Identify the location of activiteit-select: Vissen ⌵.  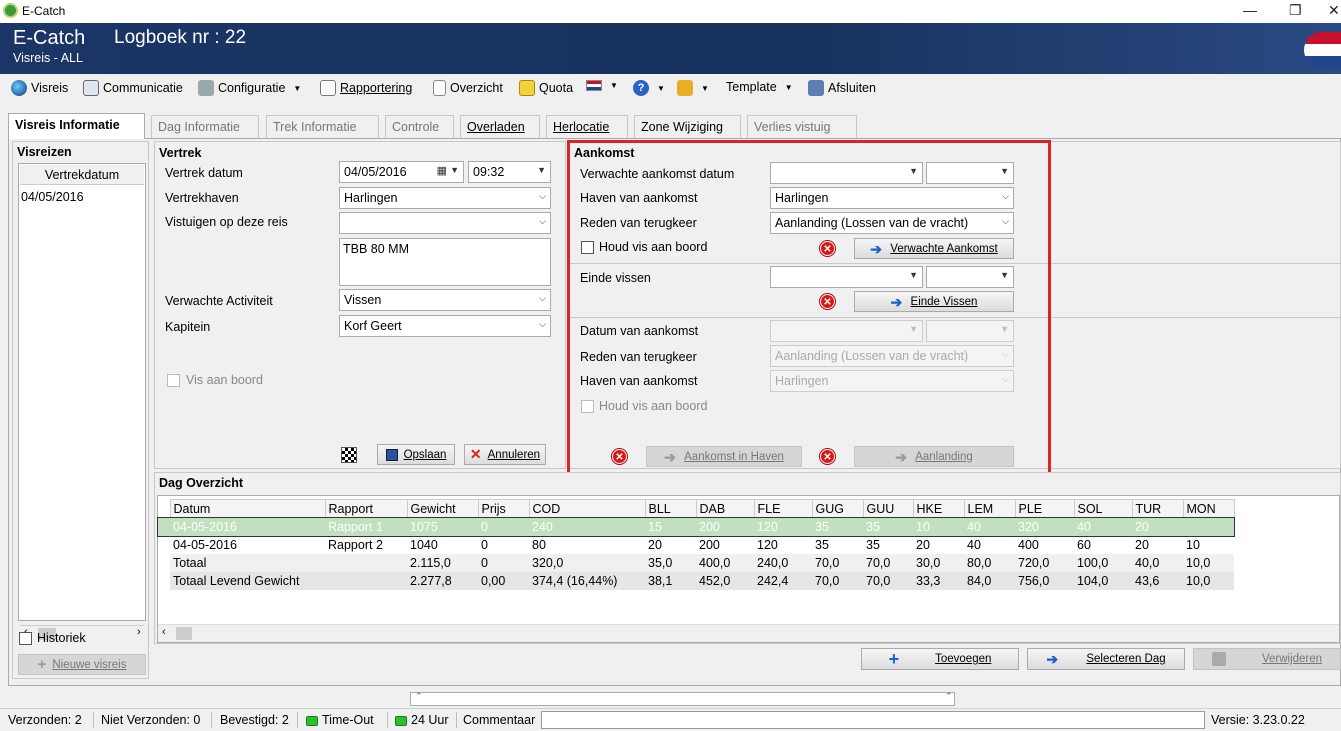
(445, 300).